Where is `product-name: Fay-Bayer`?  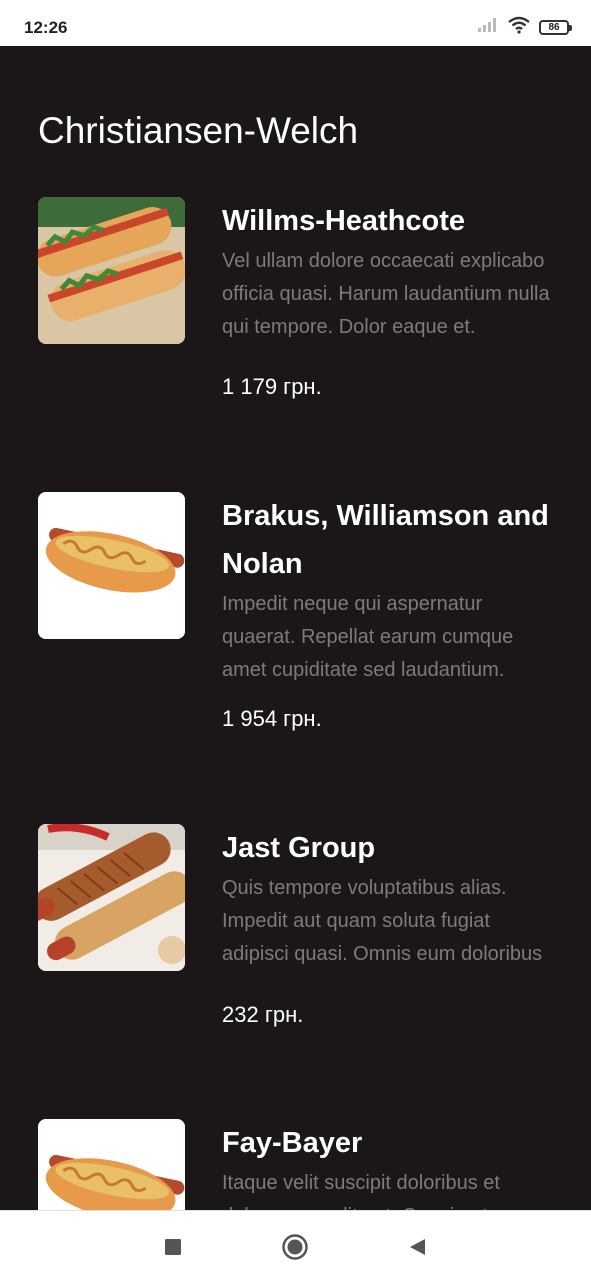
product-name: Fay-Bayer is located at coordinates (292, 1143).